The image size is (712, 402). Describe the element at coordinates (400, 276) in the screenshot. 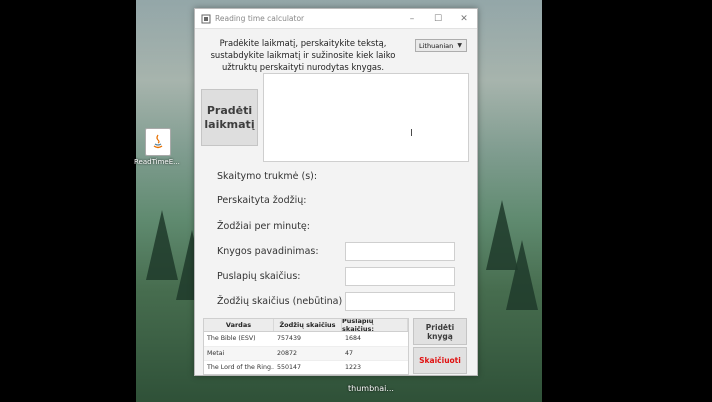

I see `page-count-input` at that location.